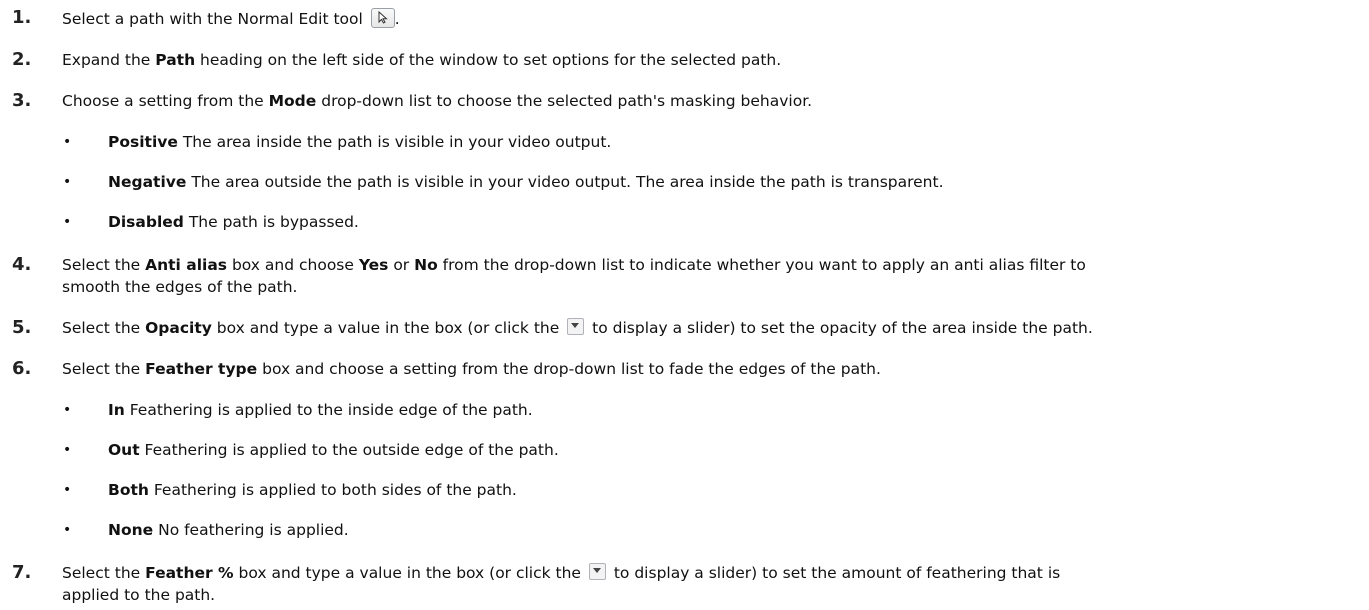 The height and width of the screenshot is (610, 1369). What do you see at coordinates (189, 573) in the screenshot?
I see `term-feather-percent: Feather %` at bounding box center [189, 573].